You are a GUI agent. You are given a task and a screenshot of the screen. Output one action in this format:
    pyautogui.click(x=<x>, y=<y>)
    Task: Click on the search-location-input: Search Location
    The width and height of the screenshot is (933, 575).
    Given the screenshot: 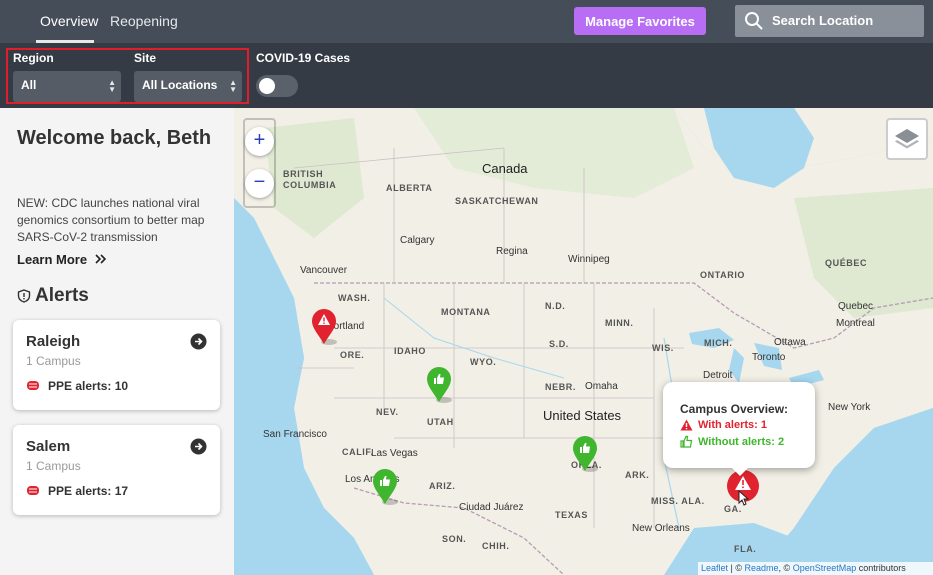 What is the action you would take?
    pyautogui.click(x=829, y=21)
    